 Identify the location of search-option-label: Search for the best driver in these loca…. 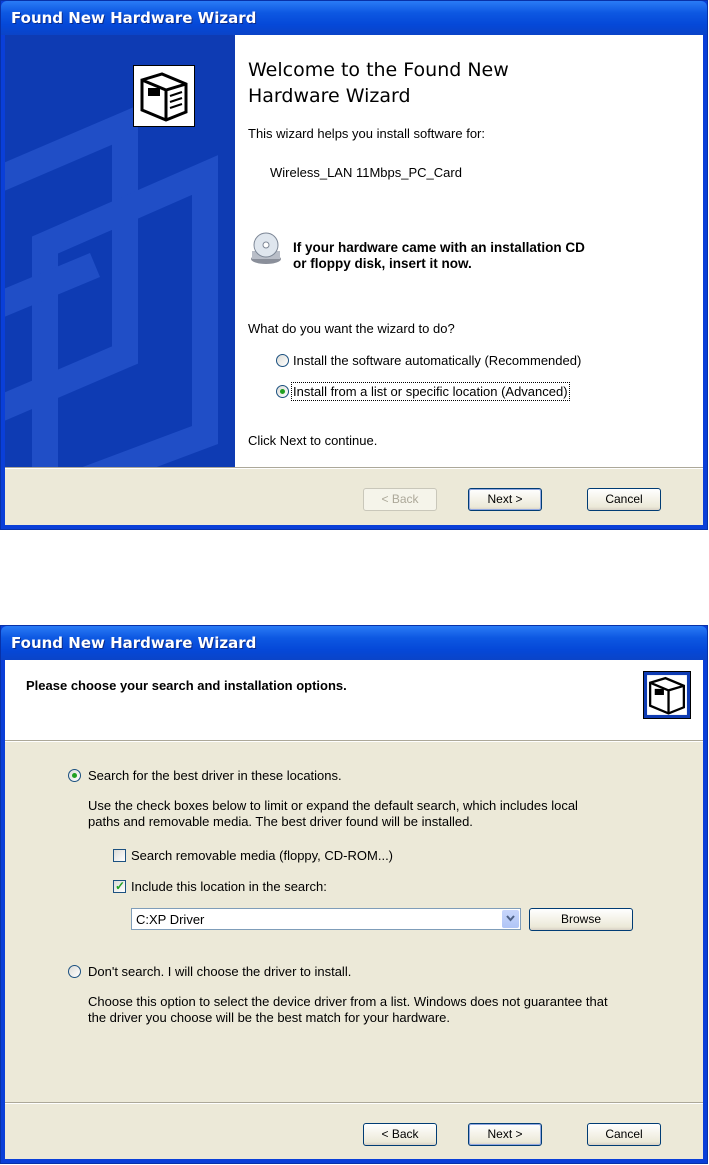
(215, 775).